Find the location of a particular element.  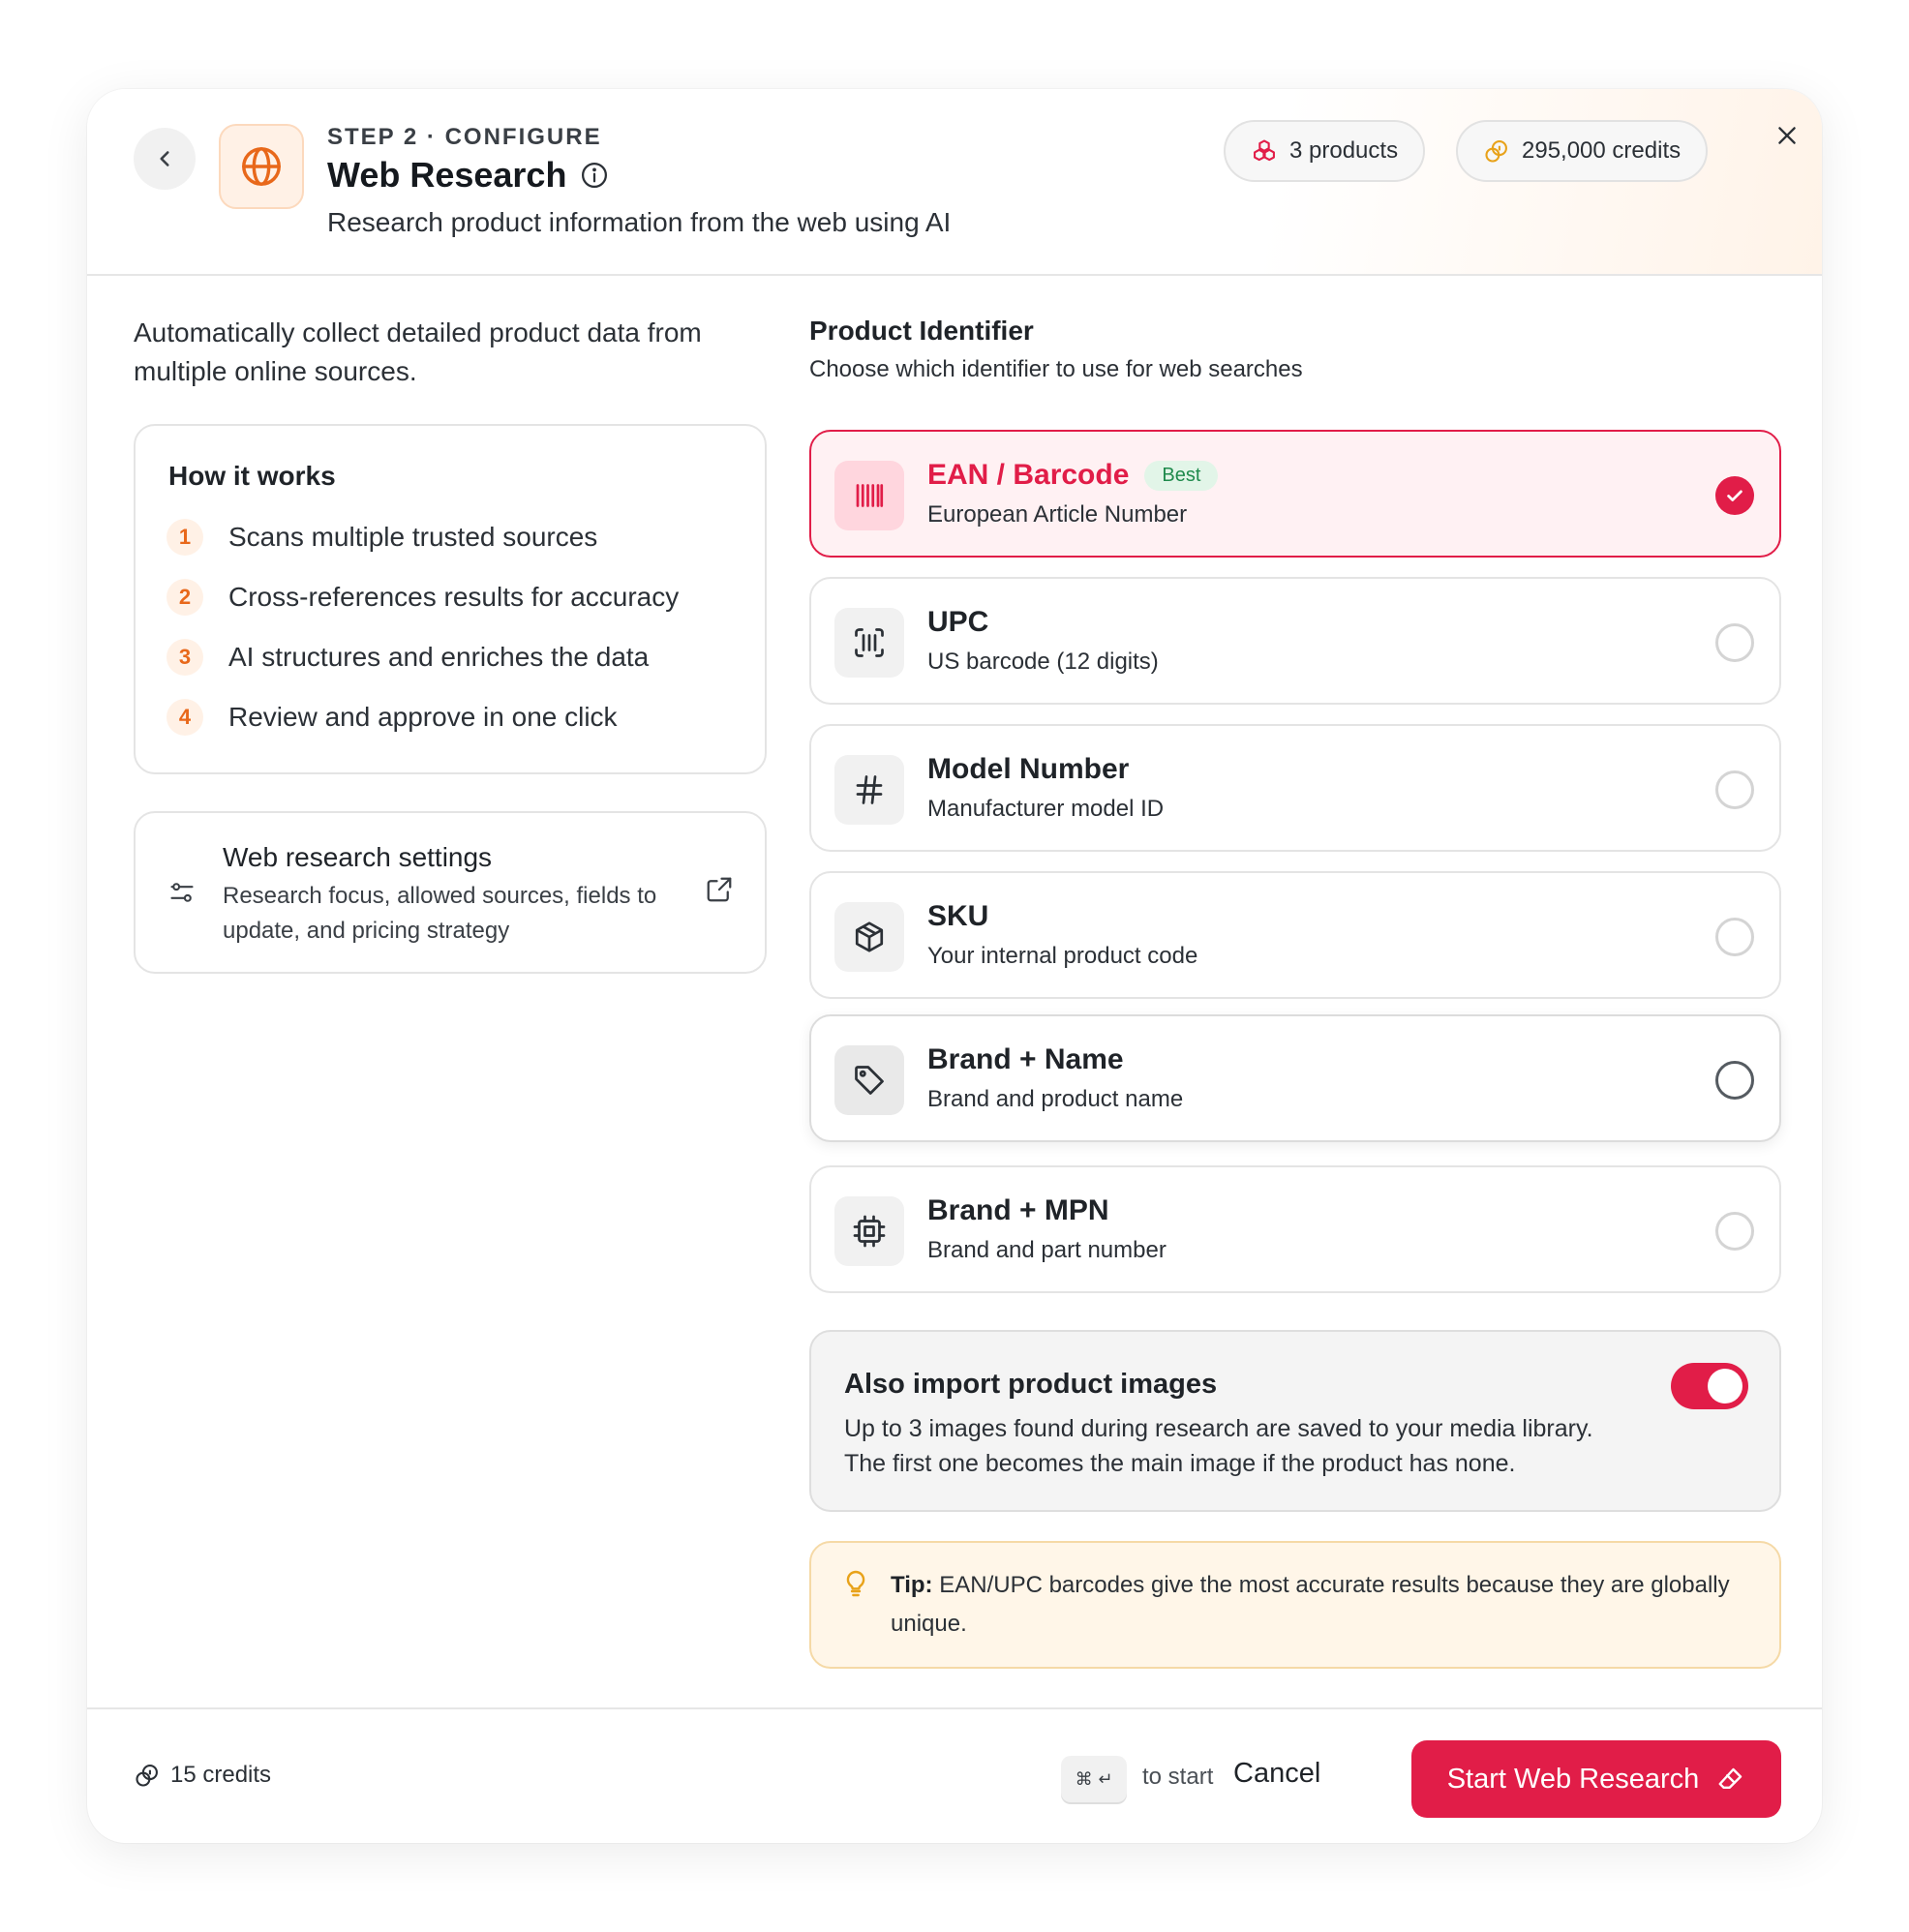

how-step: 4 Review and approve in one click is located at coordinates (392, 717).